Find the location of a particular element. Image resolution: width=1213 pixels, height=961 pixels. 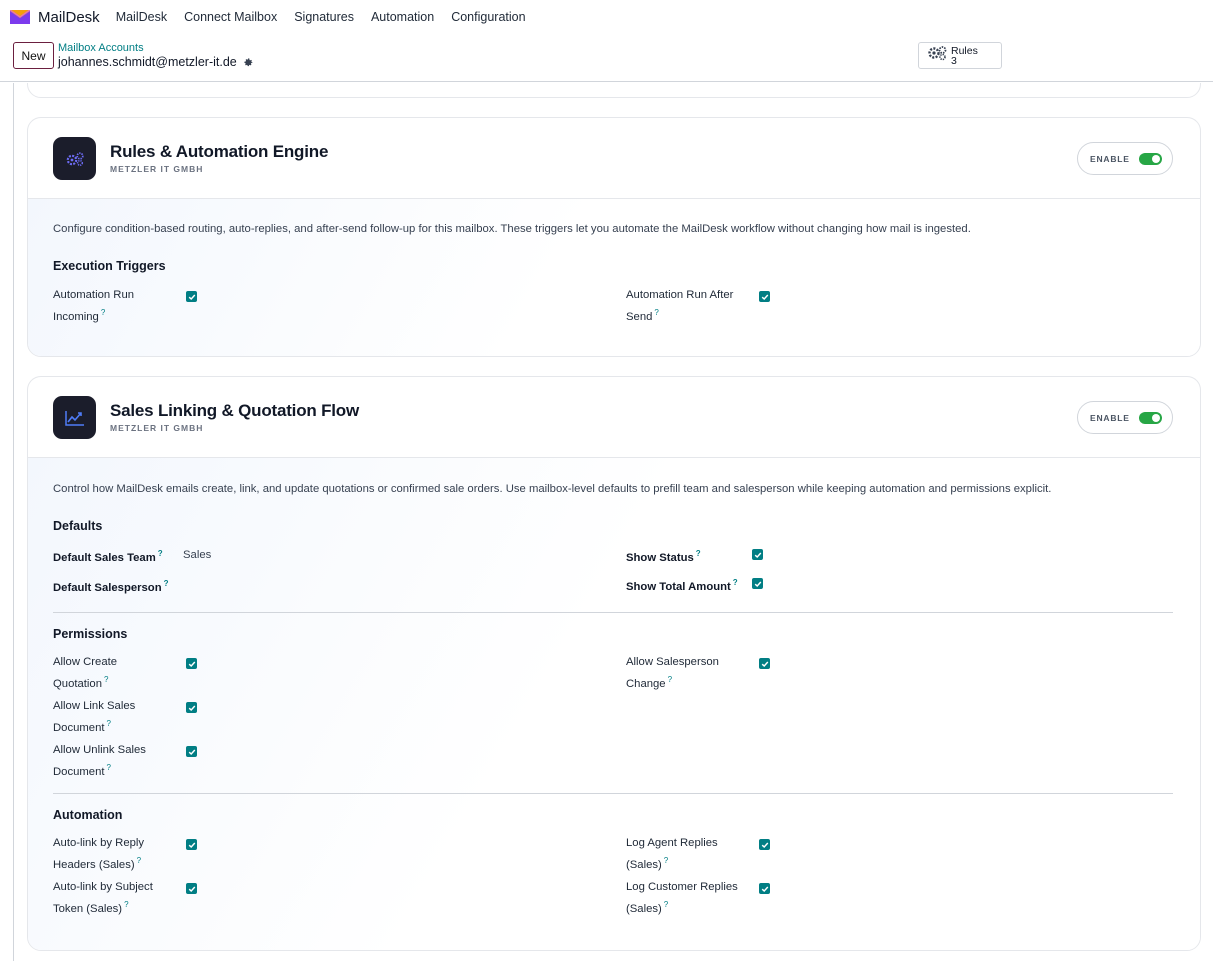

checkbox-log-agent-replies is located at coordinates (764, 844).